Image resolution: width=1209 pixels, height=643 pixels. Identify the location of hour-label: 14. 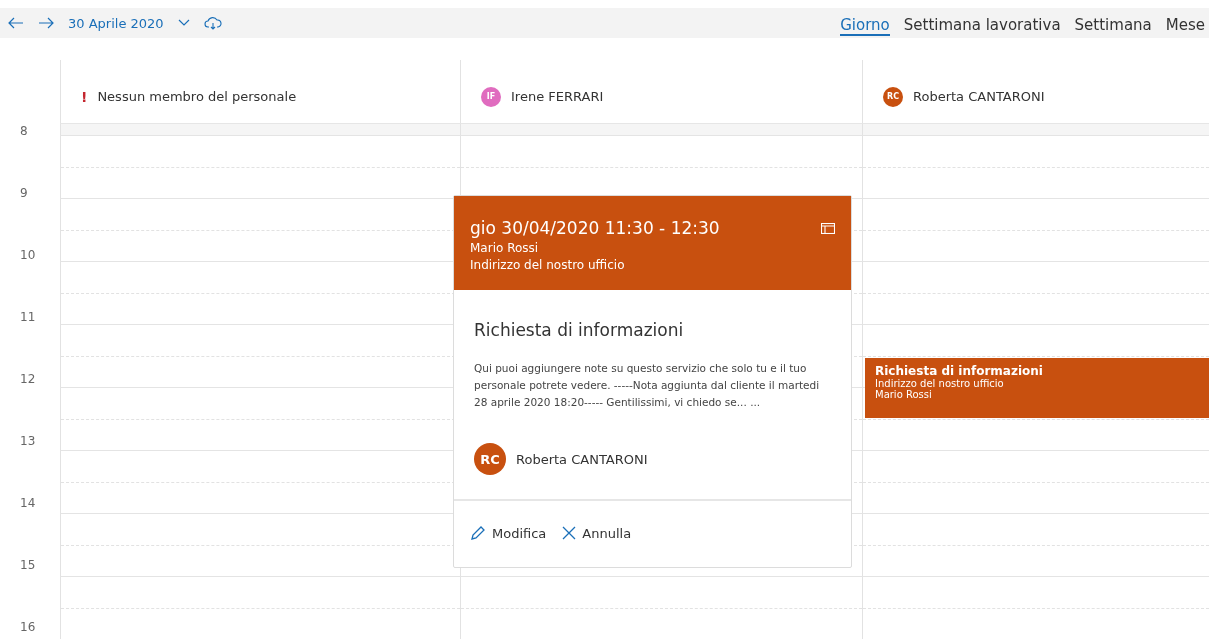
(28, 504).